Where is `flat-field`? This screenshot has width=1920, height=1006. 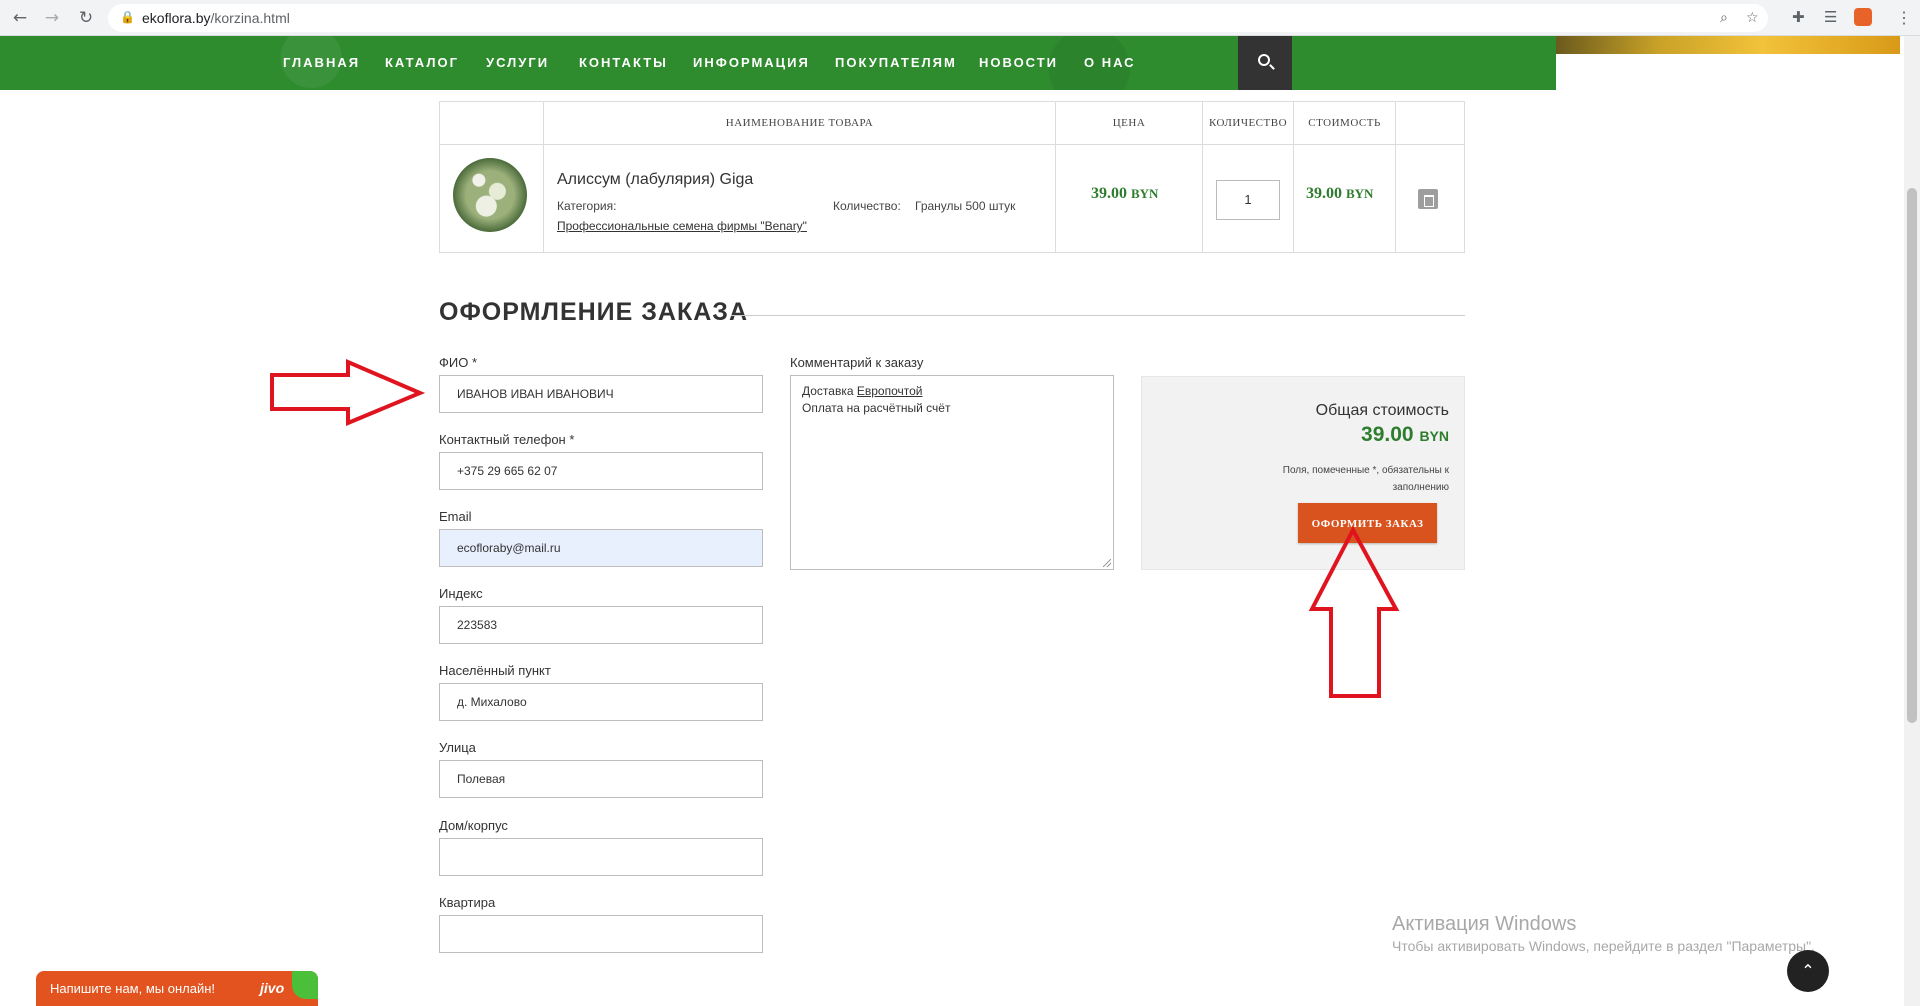 flat-field is located at coordinates (601, 934).